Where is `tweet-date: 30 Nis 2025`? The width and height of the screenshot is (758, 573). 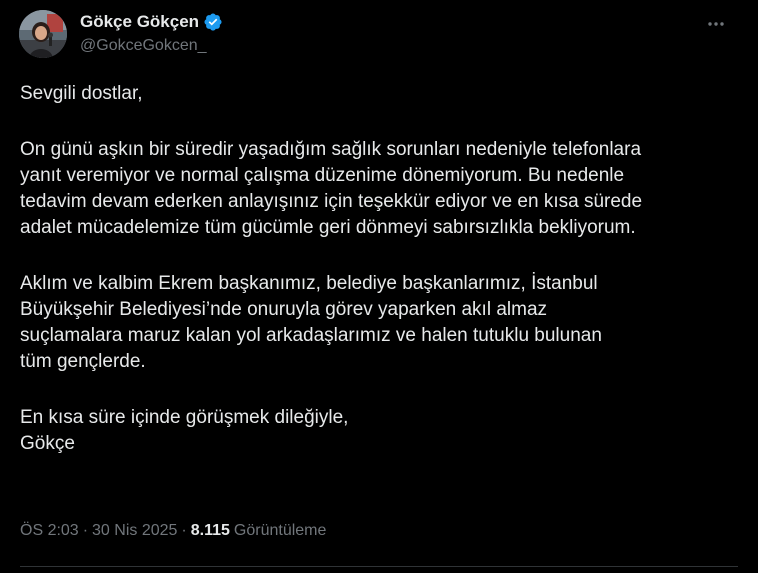
tweet-date: 30 Nis 2025 is located at coordinates (134, 531).